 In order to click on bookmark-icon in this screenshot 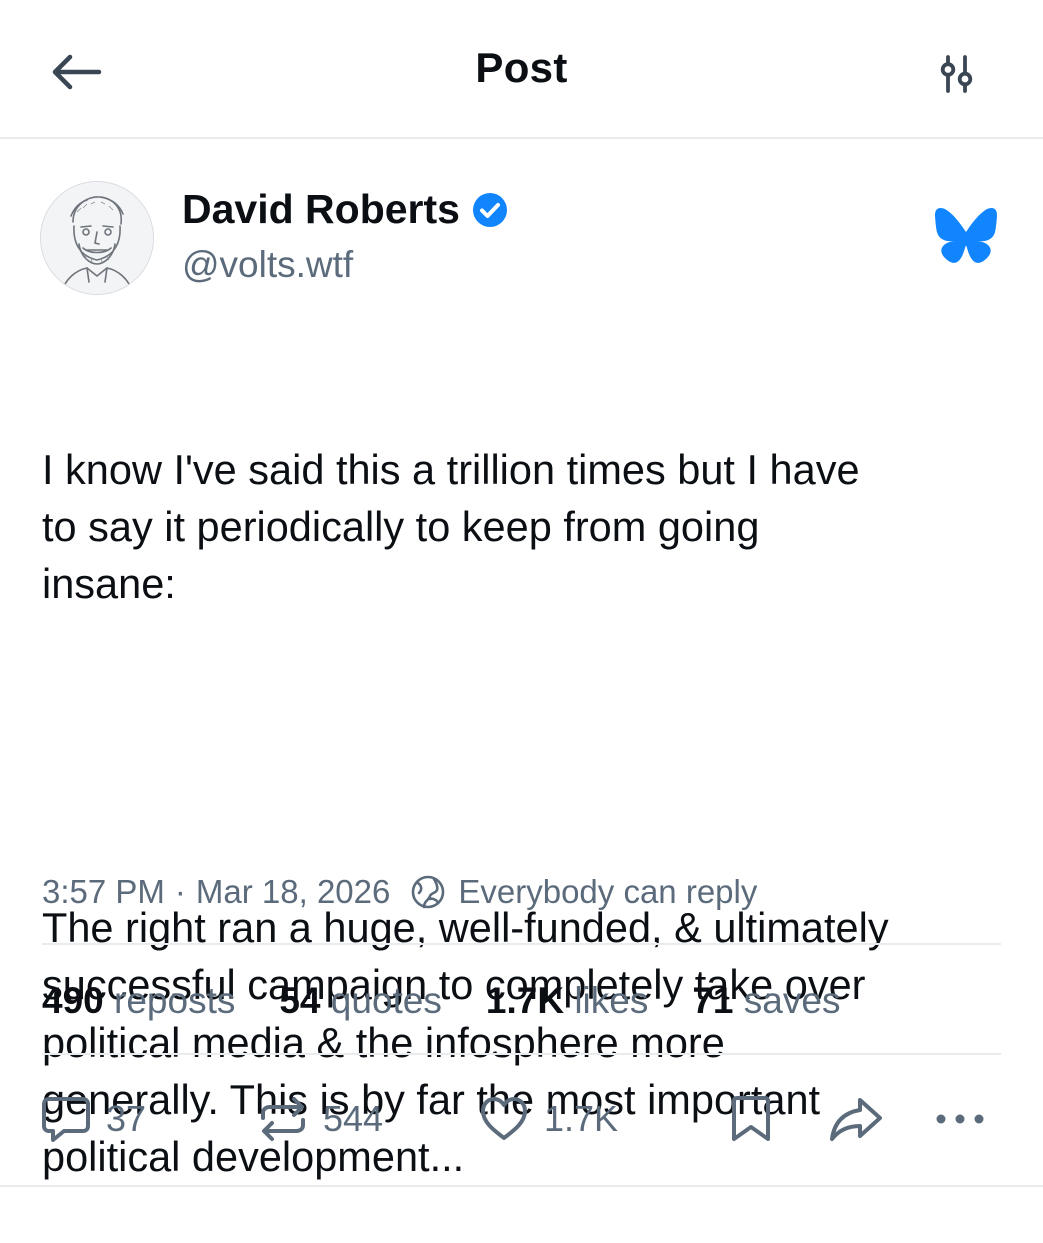, I will do `click(751, 1118)`.